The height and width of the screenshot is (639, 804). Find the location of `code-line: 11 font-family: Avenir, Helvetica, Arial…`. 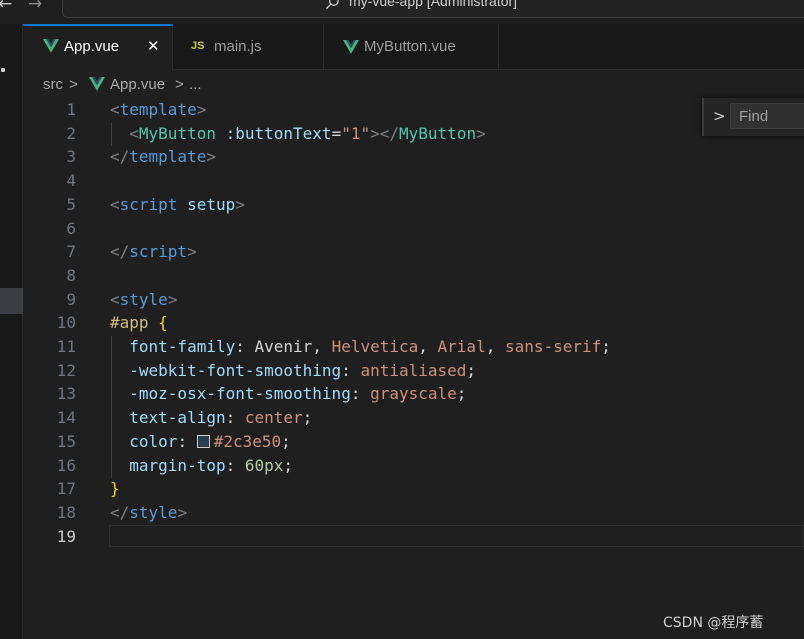

code-line: 11 font-family: Avenir, Helvetica, Arial… is located at coordinates (413, 347).